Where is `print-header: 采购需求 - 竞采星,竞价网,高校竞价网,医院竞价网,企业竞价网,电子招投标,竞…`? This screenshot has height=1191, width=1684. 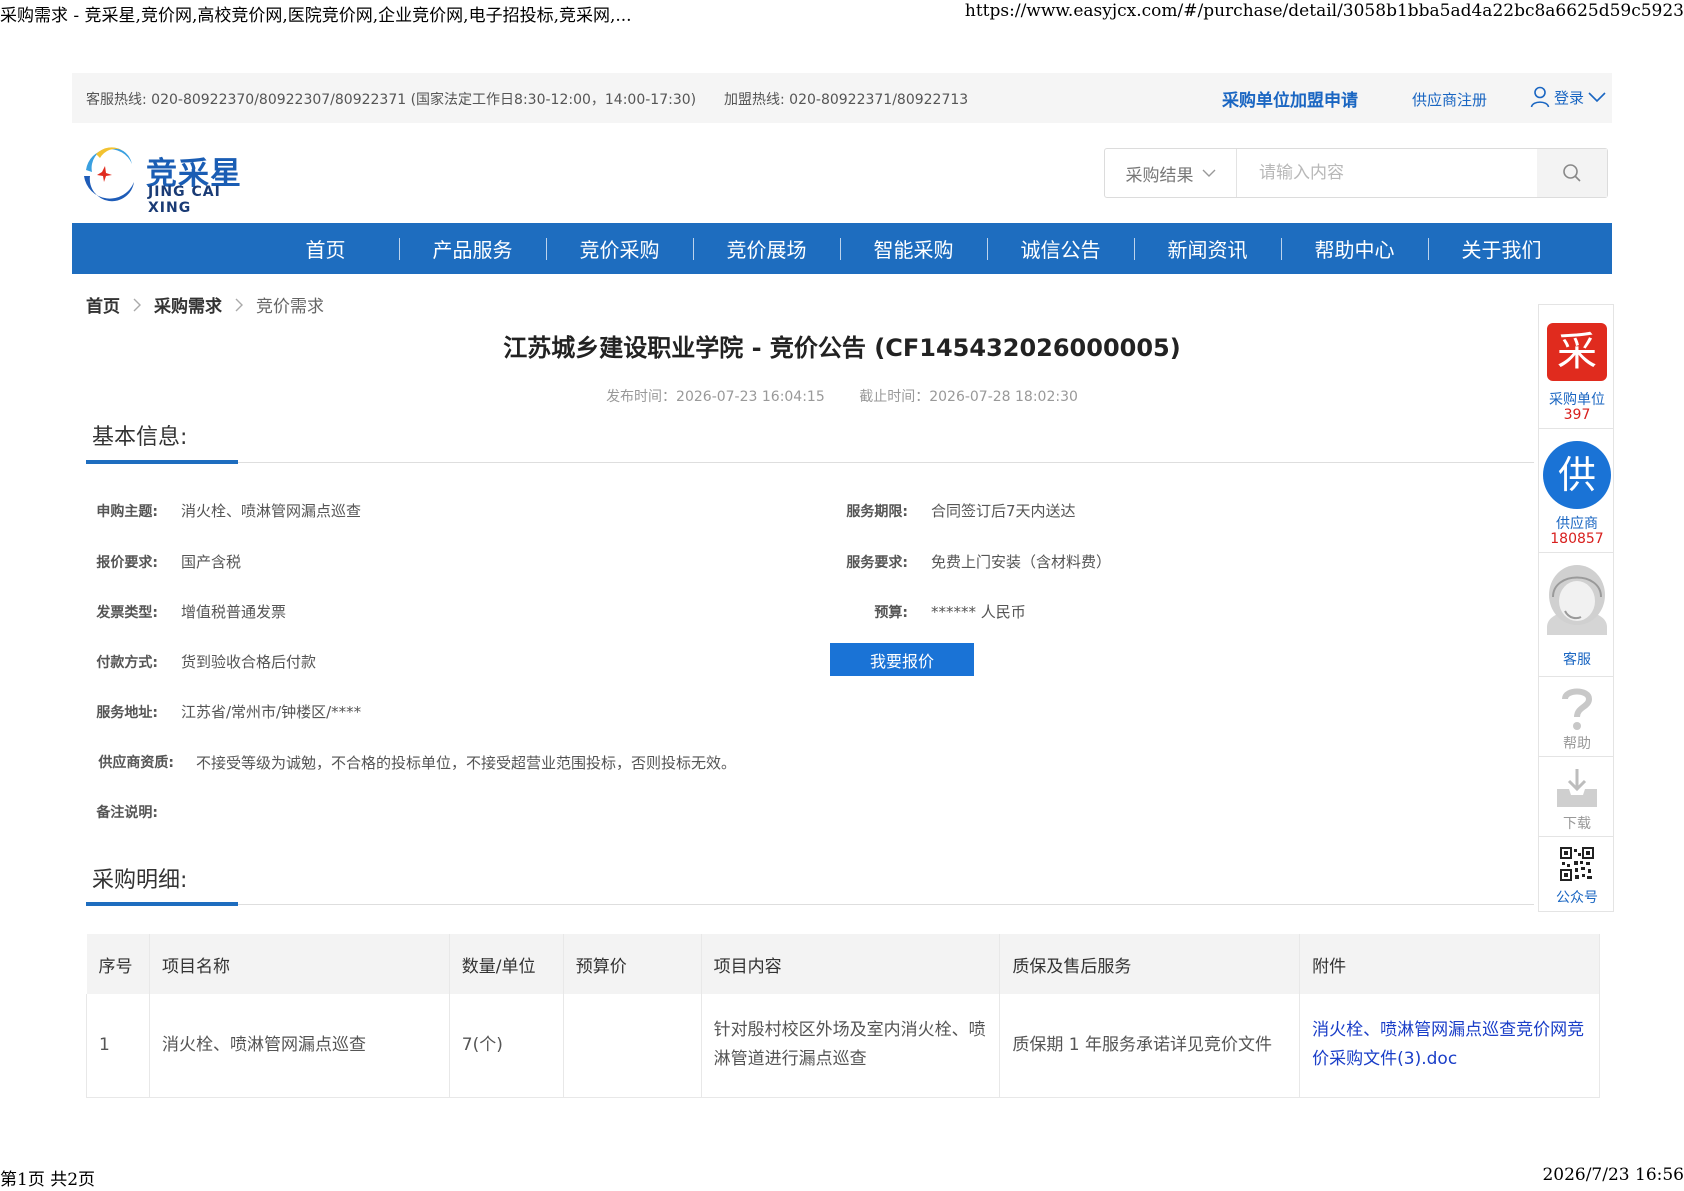
print-header: 采购需求 - 竞采星,竞价网,高校竞价网,医院竞价网,企业竞价网,电子招投标,竞… is located at coordinates (842, 13).